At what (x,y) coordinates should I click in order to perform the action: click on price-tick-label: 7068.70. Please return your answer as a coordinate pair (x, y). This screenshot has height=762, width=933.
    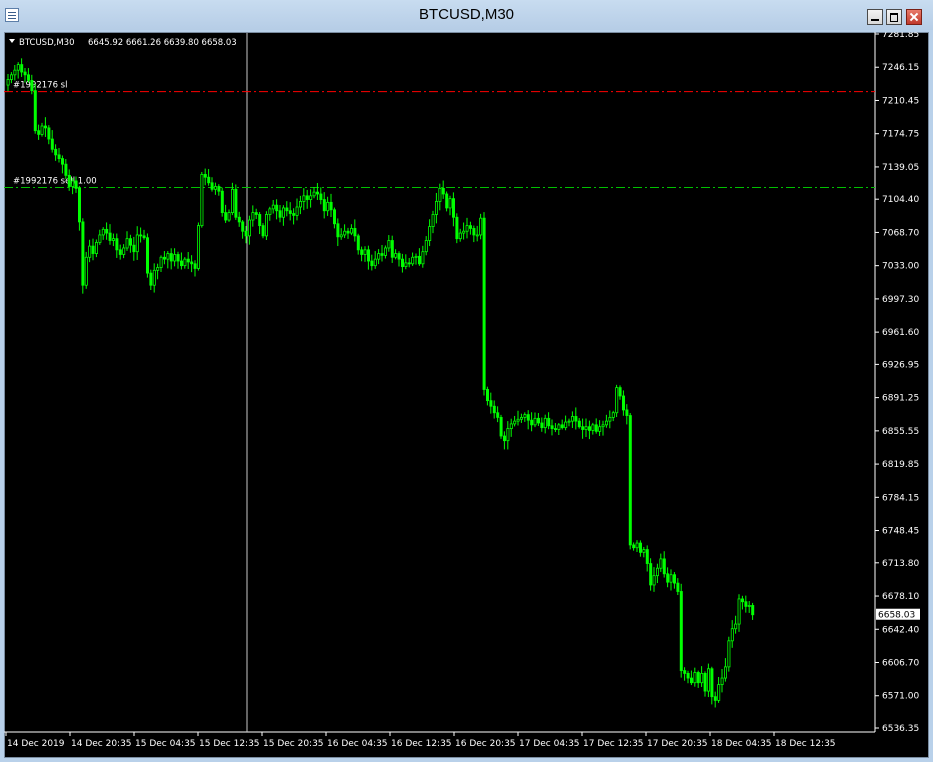
    Looking at the image, I should click on (900, 233).